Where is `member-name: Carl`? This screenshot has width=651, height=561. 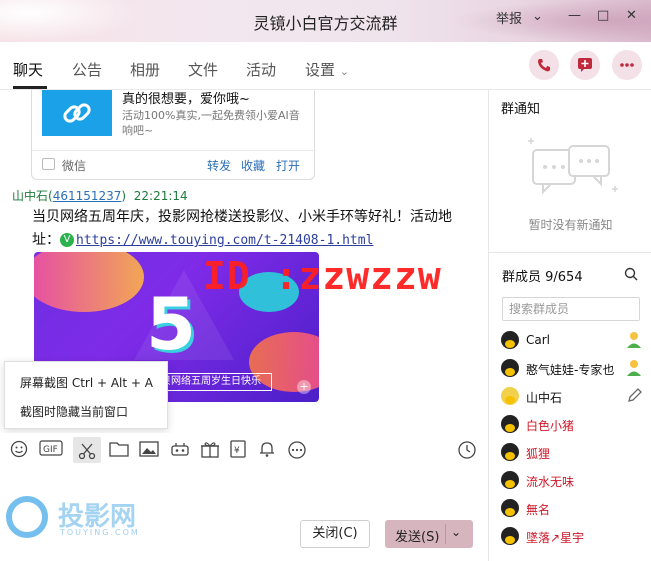
member-name: Carl is located at coordinates (538, 340).